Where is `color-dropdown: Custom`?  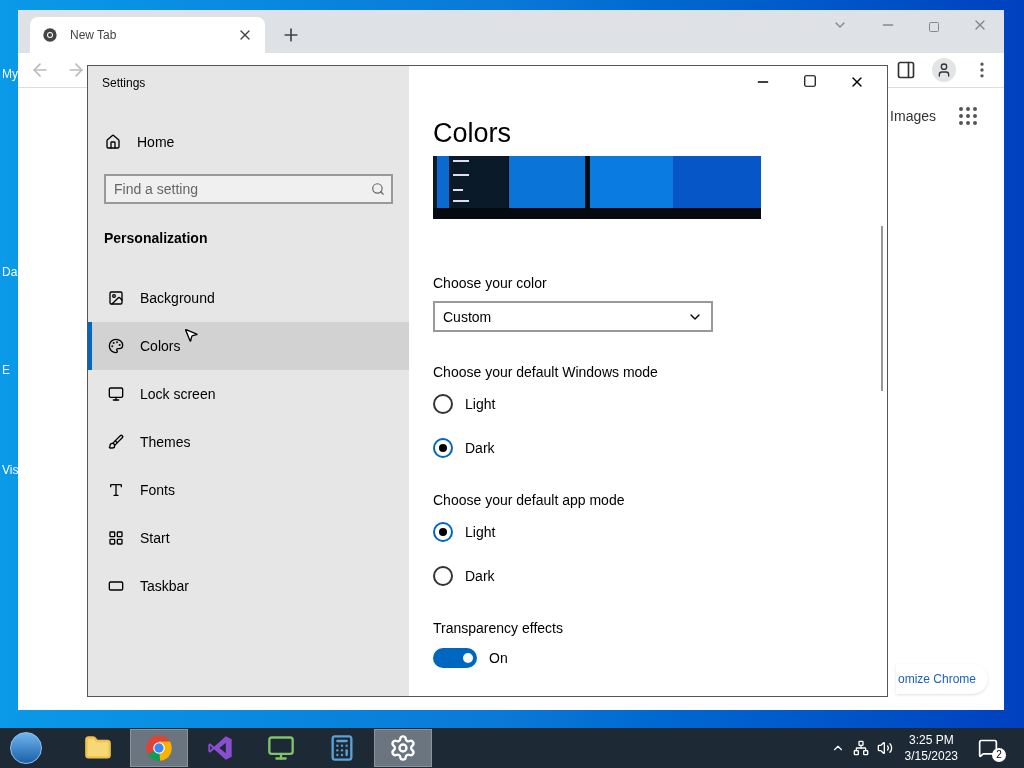
color-dropdown: Custom is located at coordinates (573, 316).